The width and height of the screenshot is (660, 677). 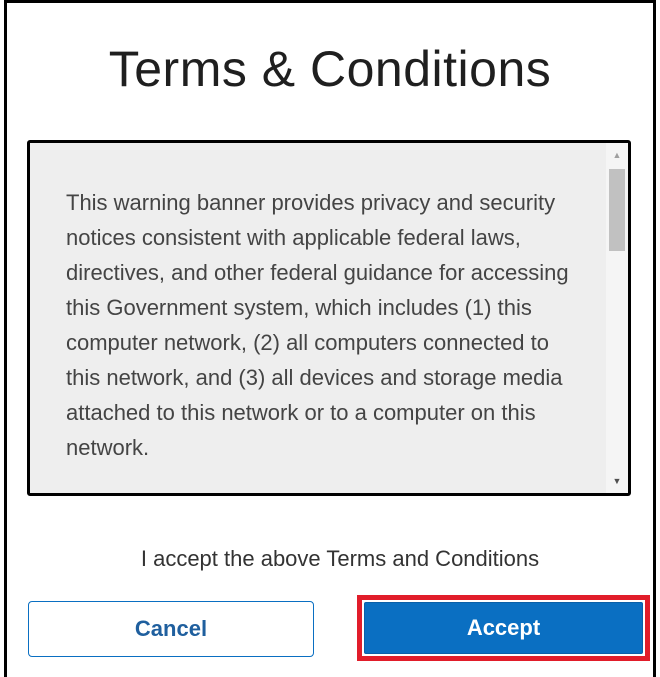 I want to click on dialog-border-top, so click(x=330, y=1).